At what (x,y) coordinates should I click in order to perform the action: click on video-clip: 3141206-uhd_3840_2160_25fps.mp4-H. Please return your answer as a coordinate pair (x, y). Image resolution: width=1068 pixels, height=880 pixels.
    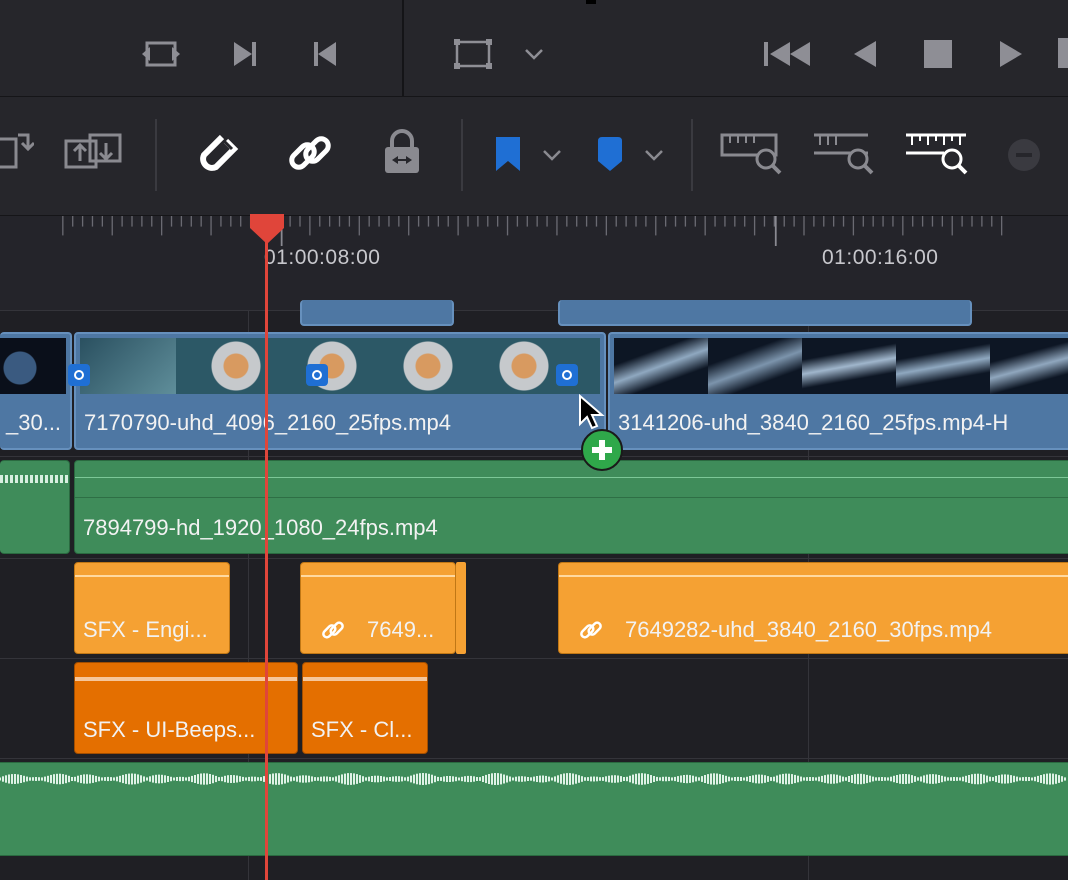
    Looking at the image, I should click on (838, 391).